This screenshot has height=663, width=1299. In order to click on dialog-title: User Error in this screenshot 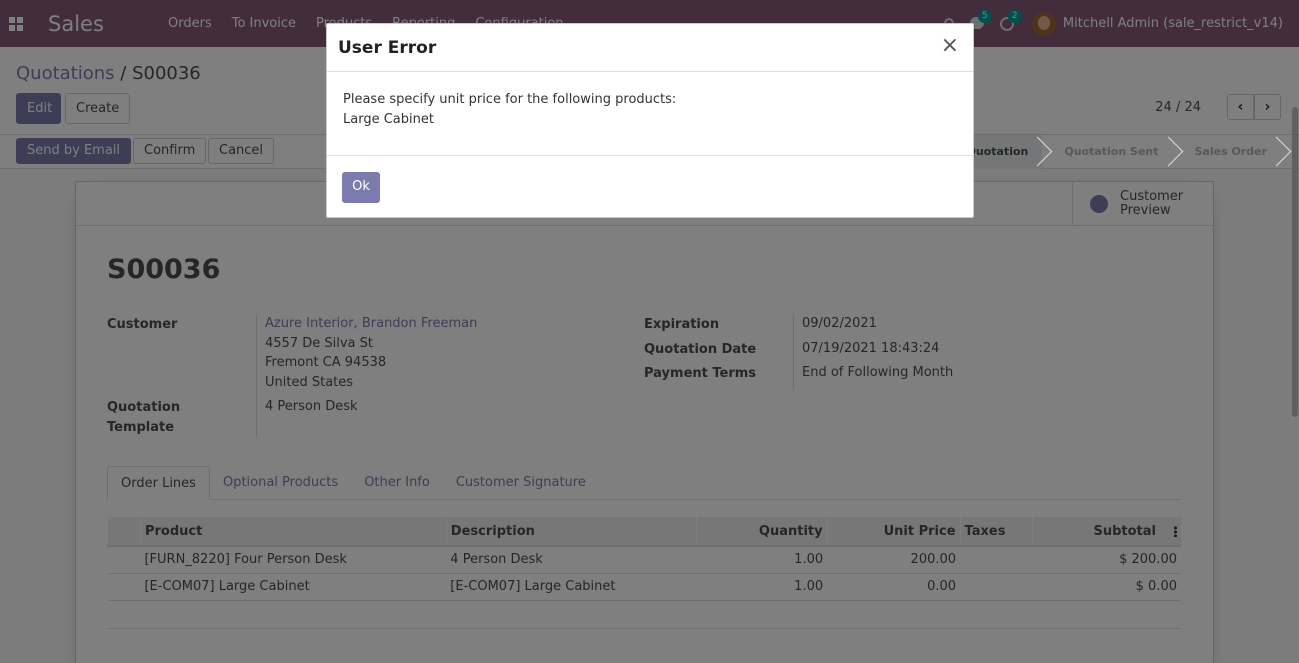, I will do `click(387, 48)`.